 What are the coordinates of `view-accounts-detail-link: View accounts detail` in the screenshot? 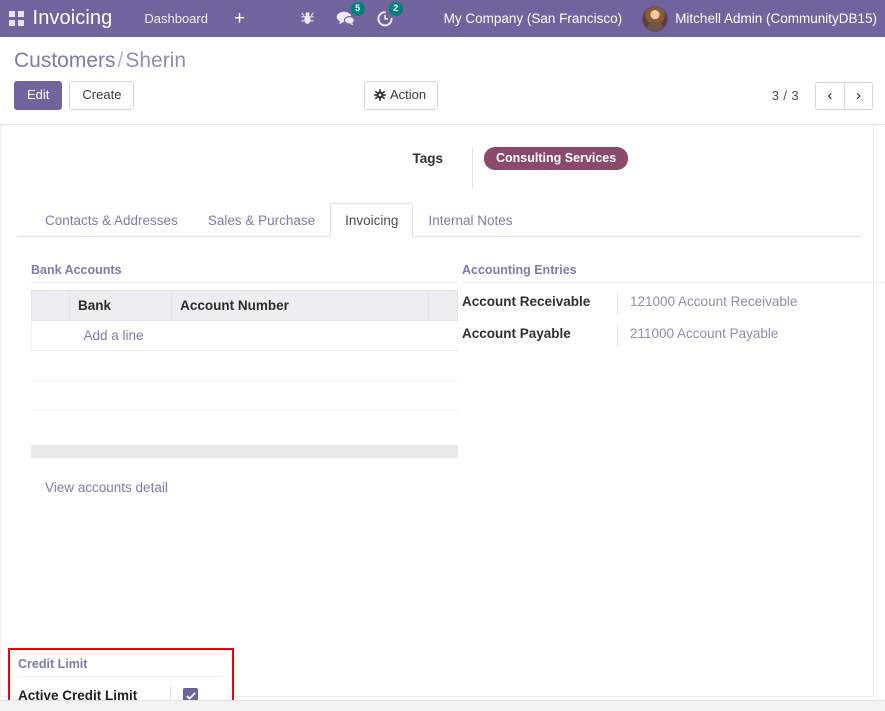 It's located at (99, 476).